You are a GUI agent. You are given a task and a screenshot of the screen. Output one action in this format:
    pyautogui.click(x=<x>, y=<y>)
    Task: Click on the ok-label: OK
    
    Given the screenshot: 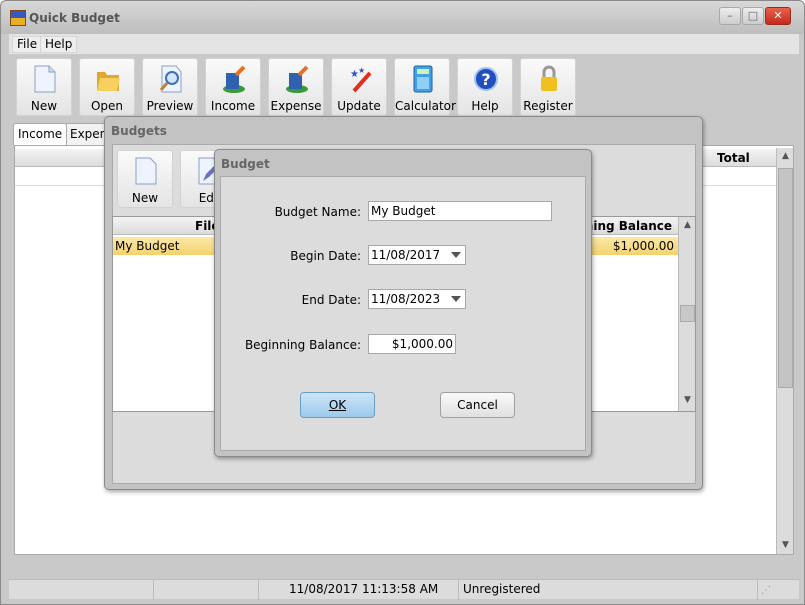 What is the action you would take?
    pyautogui.click(x=337, y=405)
    